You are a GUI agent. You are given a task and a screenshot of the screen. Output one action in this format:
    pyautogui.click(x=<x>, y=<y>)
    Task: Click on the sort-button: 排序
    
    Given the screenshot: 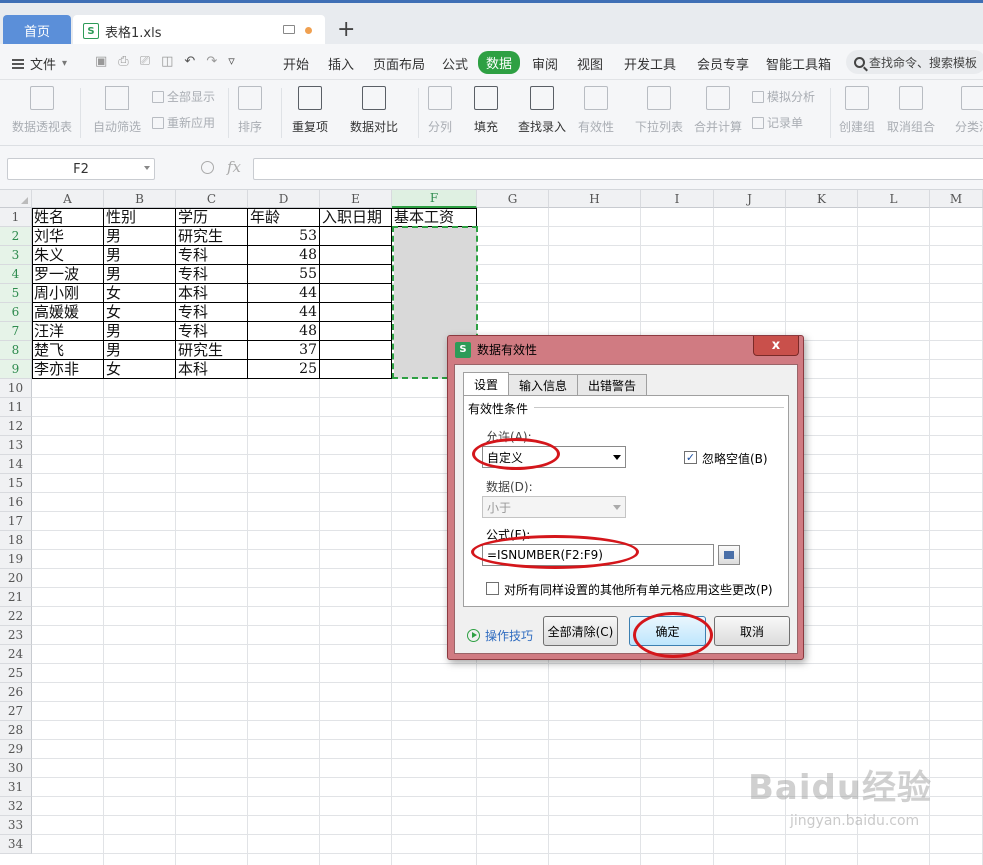 What is the action you would take?
    pyautogui.click(x=250, y=113)
    